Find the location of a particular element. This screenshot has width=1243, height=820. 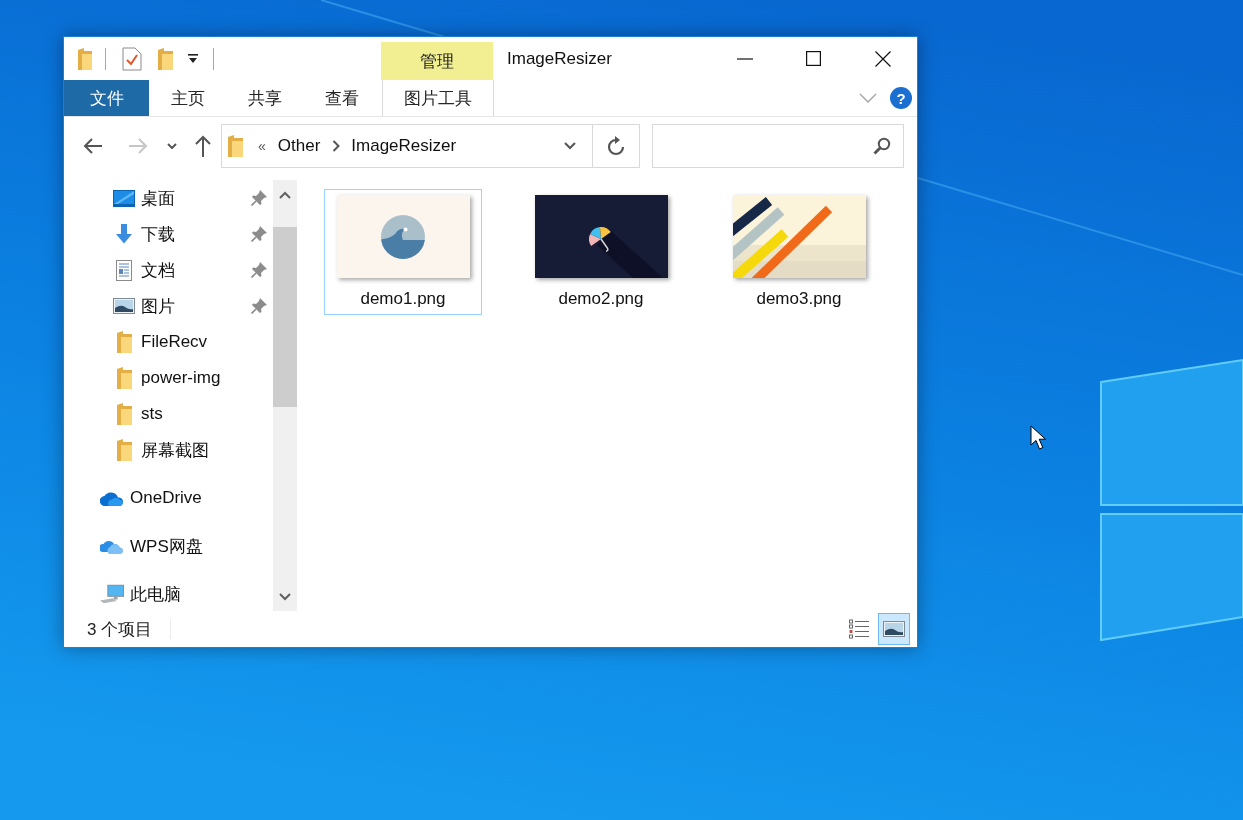

sidebar-item: 文档 is located at coordinates (168, 270).